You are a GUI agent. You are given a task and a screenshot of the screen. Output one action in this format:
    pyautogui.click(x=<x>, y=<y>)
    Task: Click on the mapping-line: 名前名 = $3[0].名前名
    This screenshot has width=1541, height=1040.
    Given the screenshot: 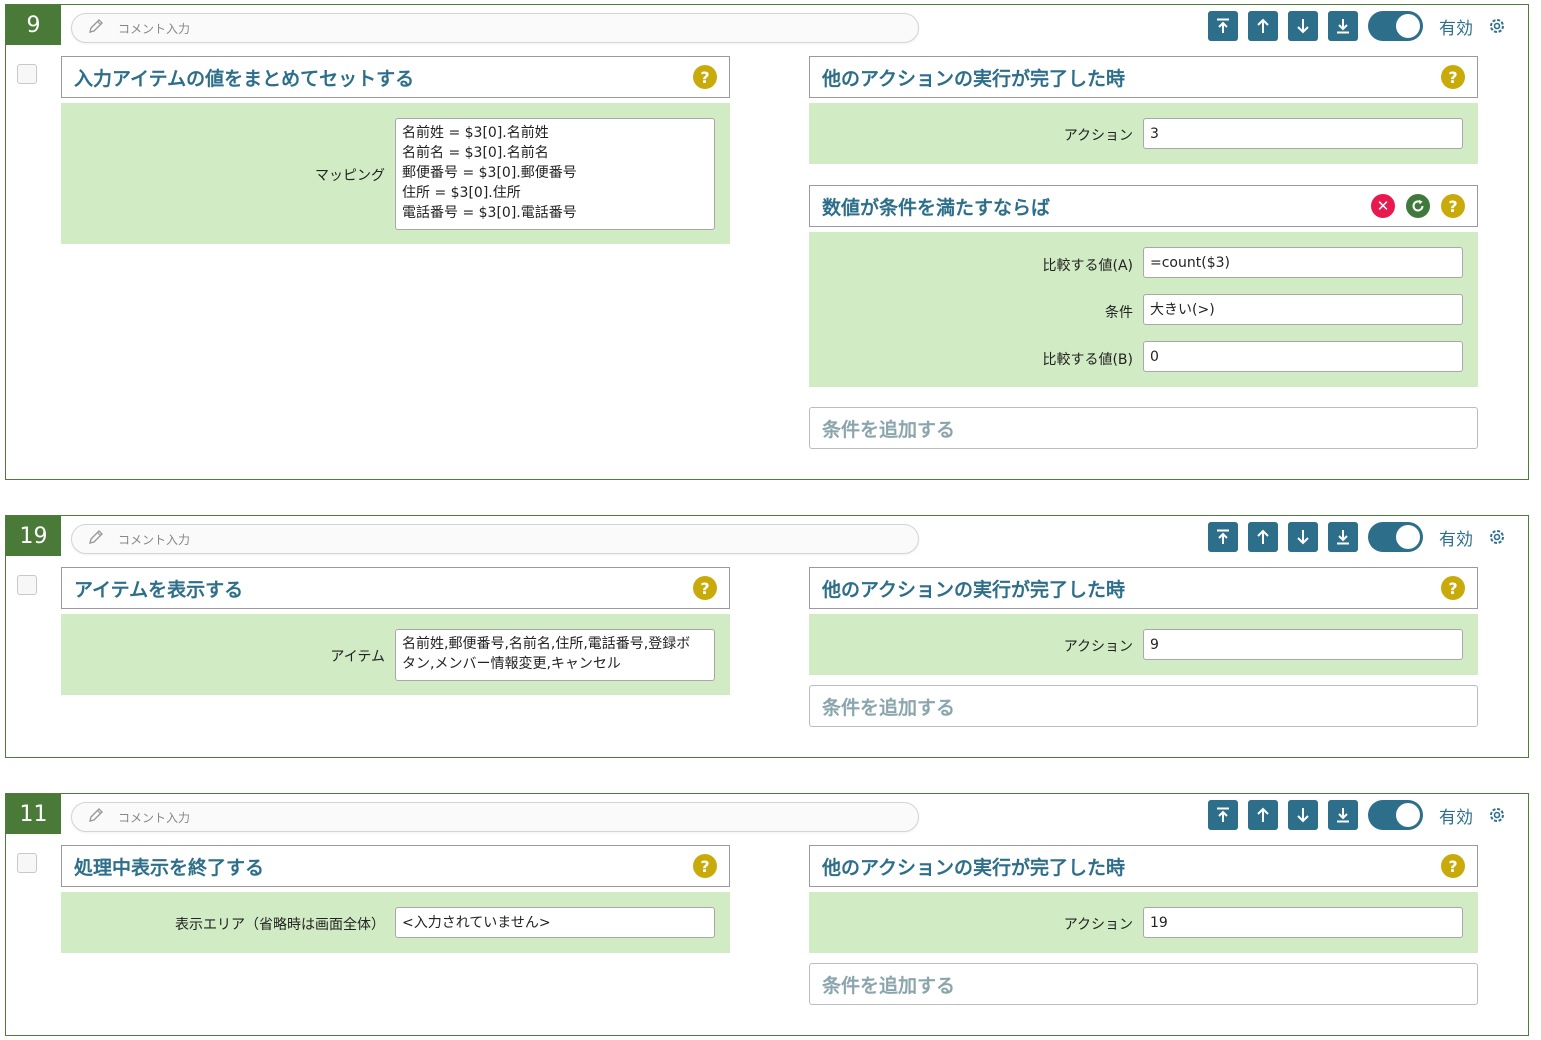 What is the action you would take?
    pyautogui.click(x=475, y=153)
    